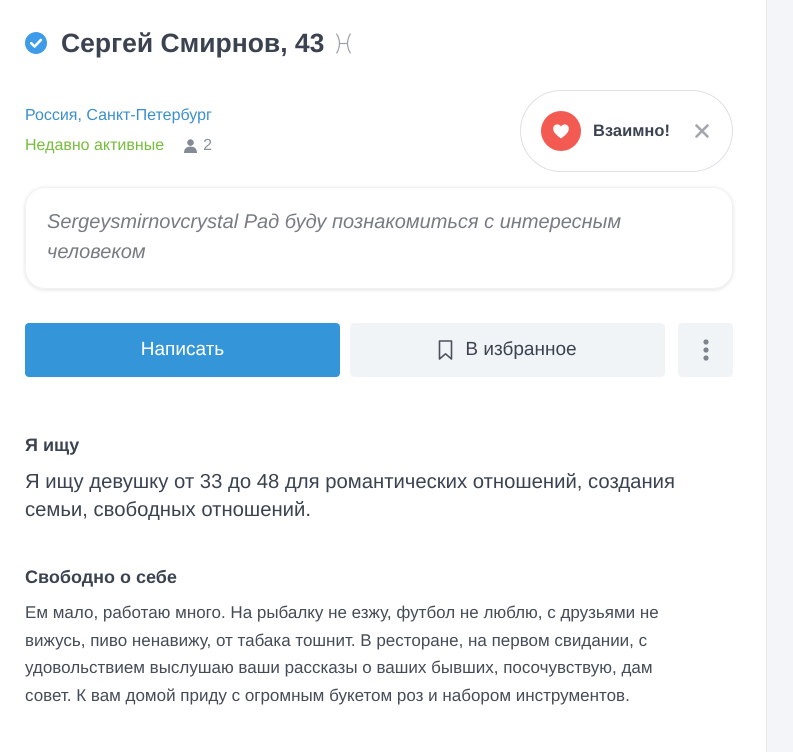  I want to click on pisces-icon, so click(343, 43).